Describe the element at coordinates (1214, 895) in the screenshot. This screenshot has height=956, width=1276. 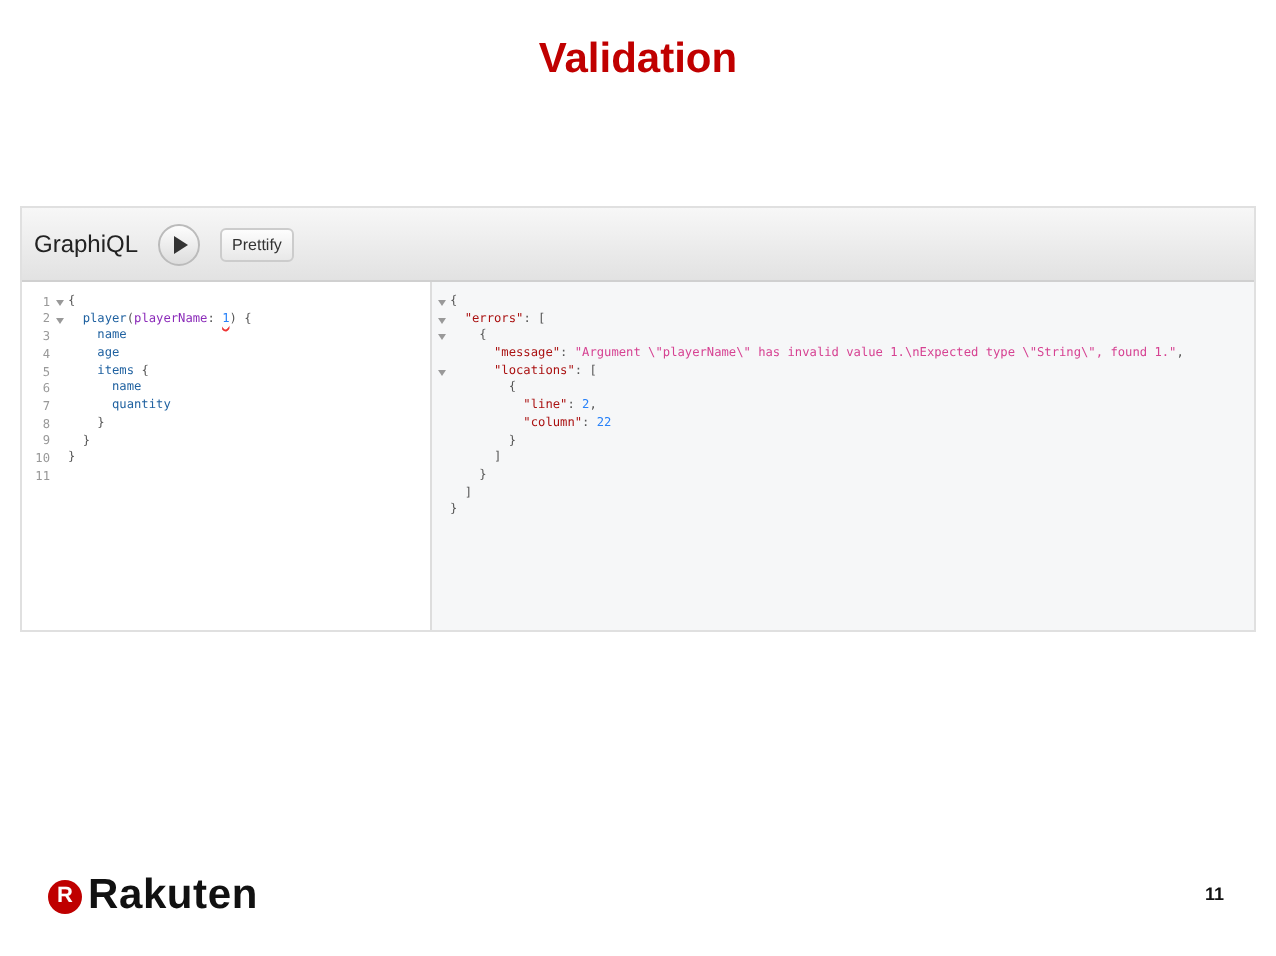
I see `page-number: 11` at that location.